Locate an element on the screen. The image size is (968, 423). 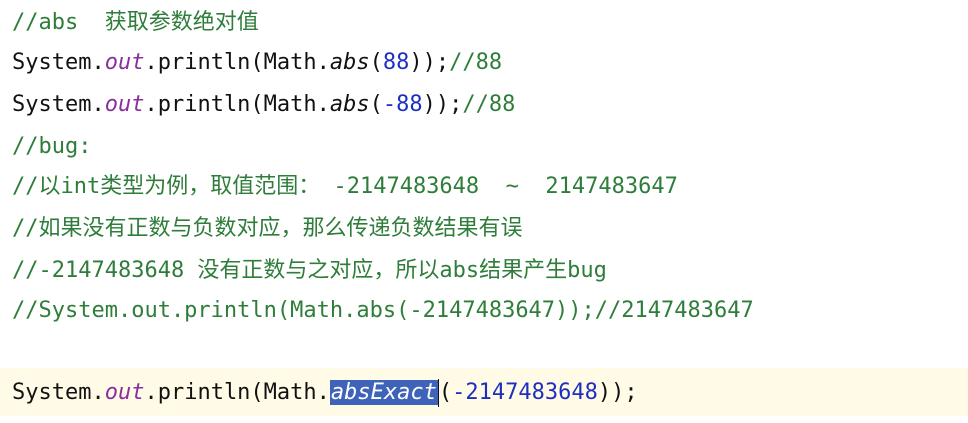
code-line-6: //如果没有正数与负数对应，那么传递负数结果有误 is located at coordinates (267, 228).